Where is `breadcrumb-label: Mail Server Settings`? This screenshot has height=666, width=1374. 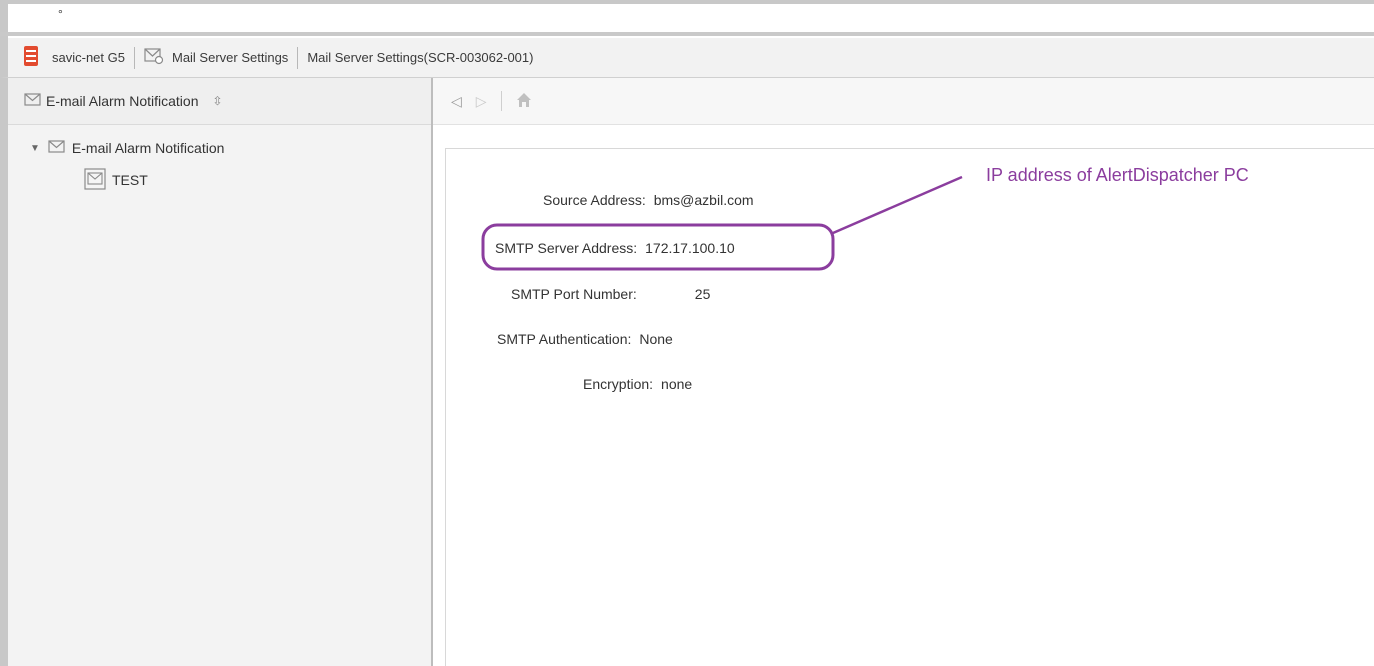 breadcrumb-label: Mail Server Settings is located at coordinates (230, 57).